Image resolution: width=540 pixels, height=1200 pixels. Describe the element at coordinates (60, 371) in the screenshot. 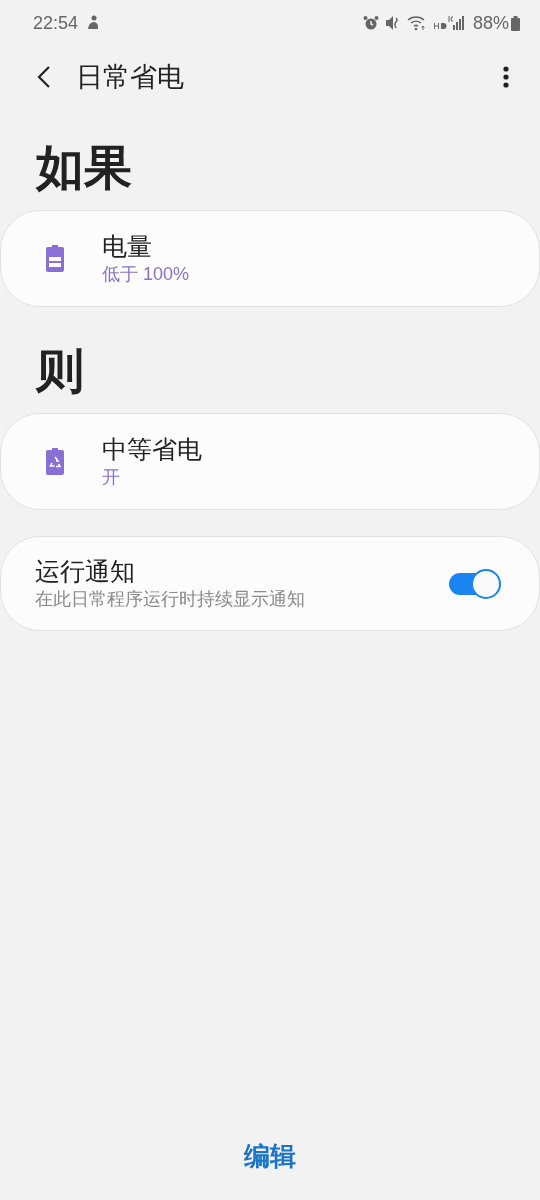

I see `section-heading: 则` at that location.